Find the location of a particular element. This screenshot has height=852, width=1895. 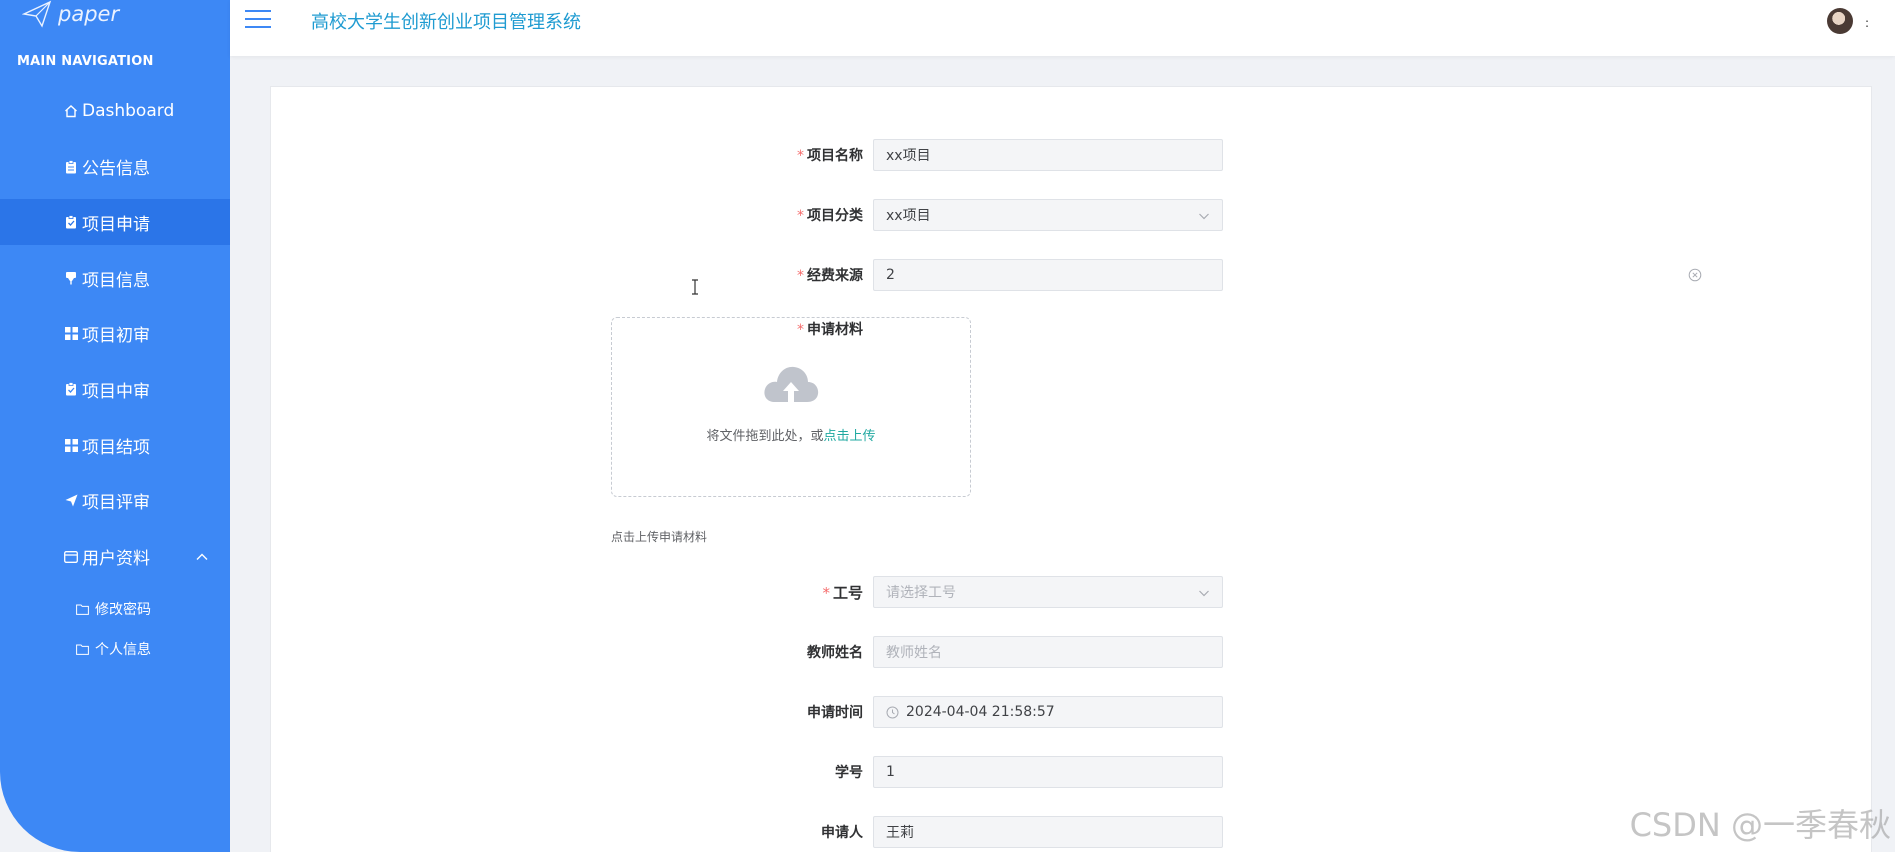

sidebar-item-label: 项目初审 is located at coordinates (116, 336).